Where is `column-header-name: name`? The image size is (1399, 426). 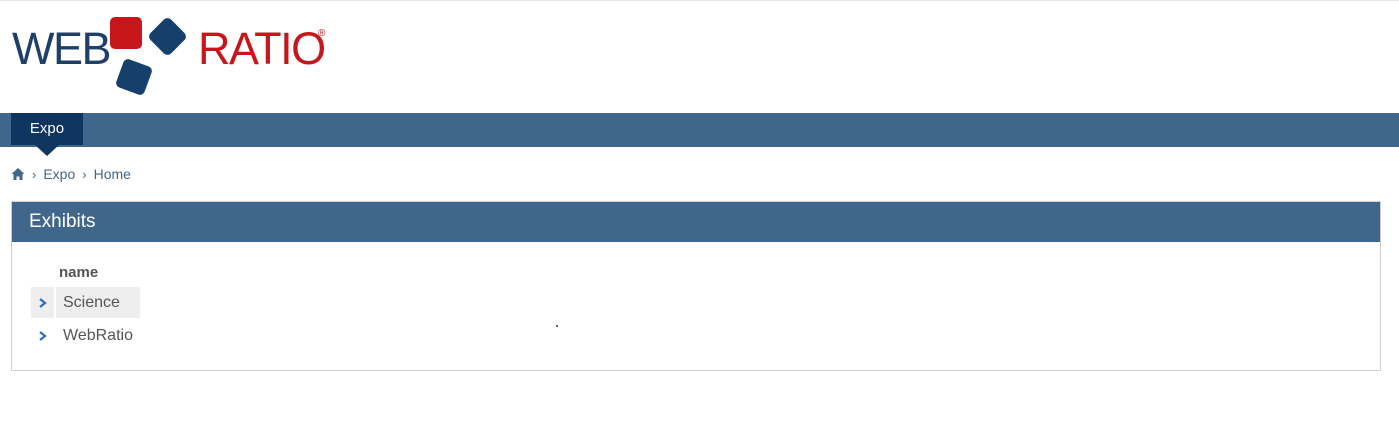
column-header-name: name is located at coordinates (79, 272).